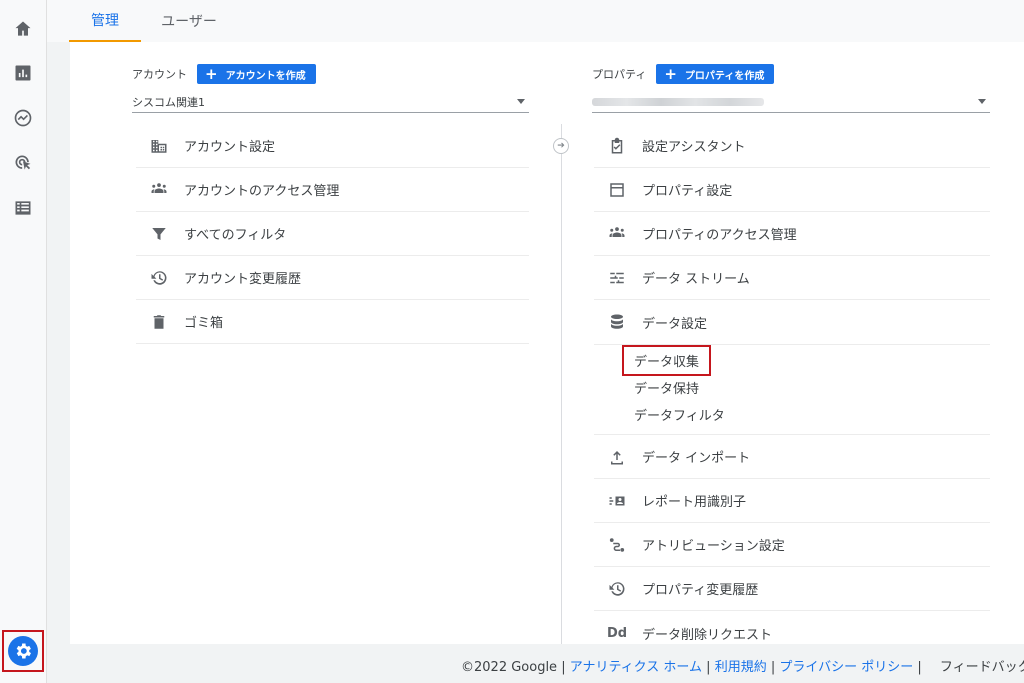 This screenshot has height=683, width=1024. I want to click on account-access-item: アカウントのアクセス管理, so click(332, 190).